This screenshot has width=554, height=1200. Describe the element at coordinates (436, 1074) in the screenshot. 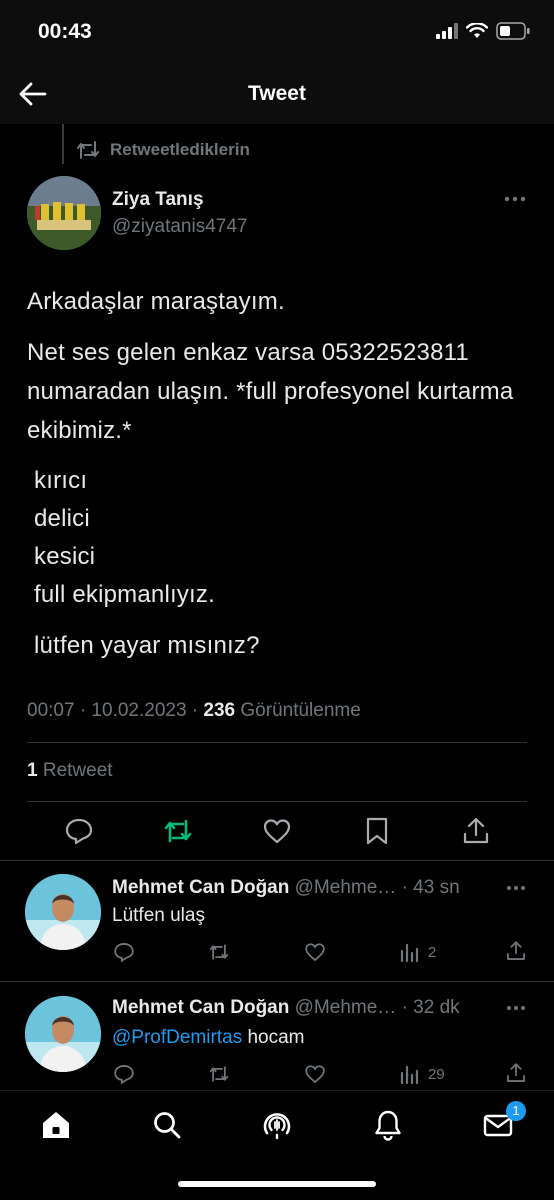

I see `reply-views-count: 29` at that location.